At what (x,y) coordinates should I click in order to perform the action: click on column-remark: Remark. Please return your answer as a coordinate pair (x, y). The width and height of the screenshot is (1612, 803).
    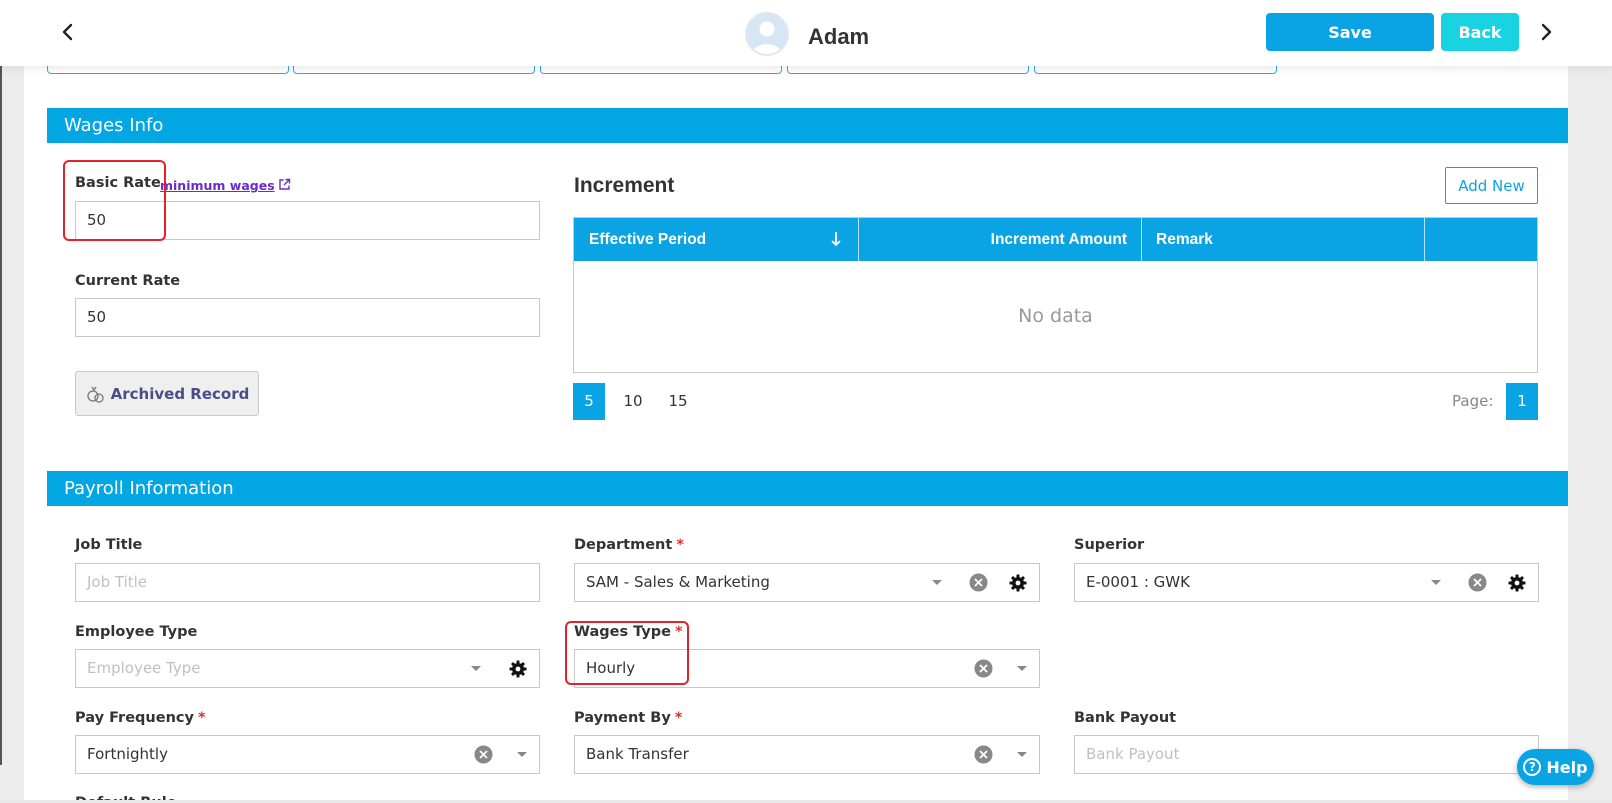
    Looking at the image, I should click on (1283, 239).